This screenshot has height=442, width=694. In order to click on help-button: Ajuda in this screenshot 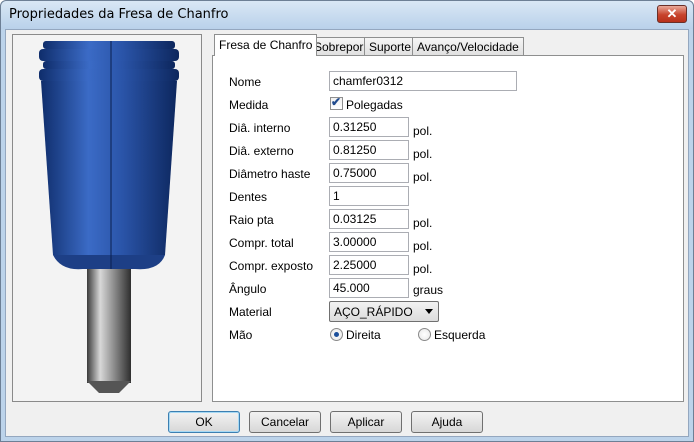, I will do `click(447, 422)`.